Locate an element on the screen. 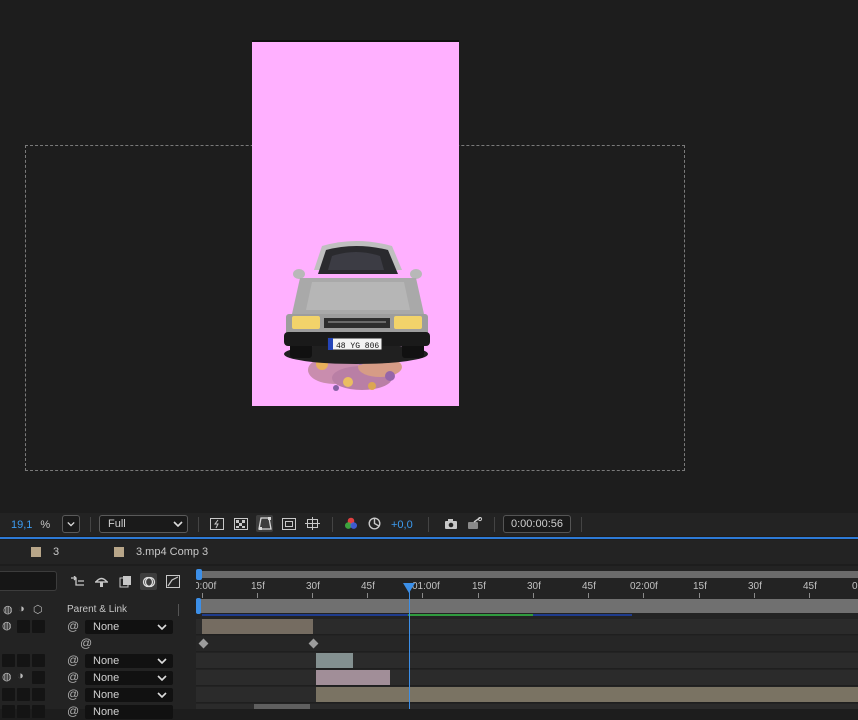 The width and height of the screenshot is (858, 720). exposure-value: +0,0 is located at coordinates (402, 524).